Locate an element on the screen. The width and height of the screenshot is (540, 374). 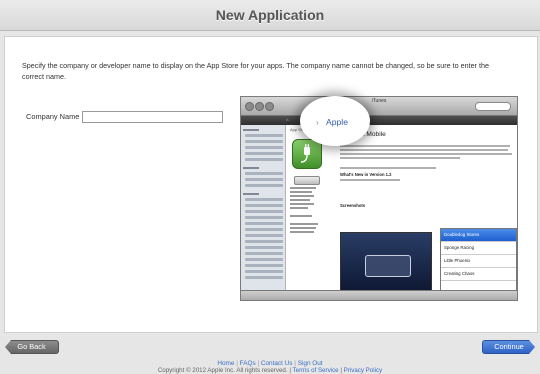
go-back-button: Go Back is located at coordinates (32, 347).